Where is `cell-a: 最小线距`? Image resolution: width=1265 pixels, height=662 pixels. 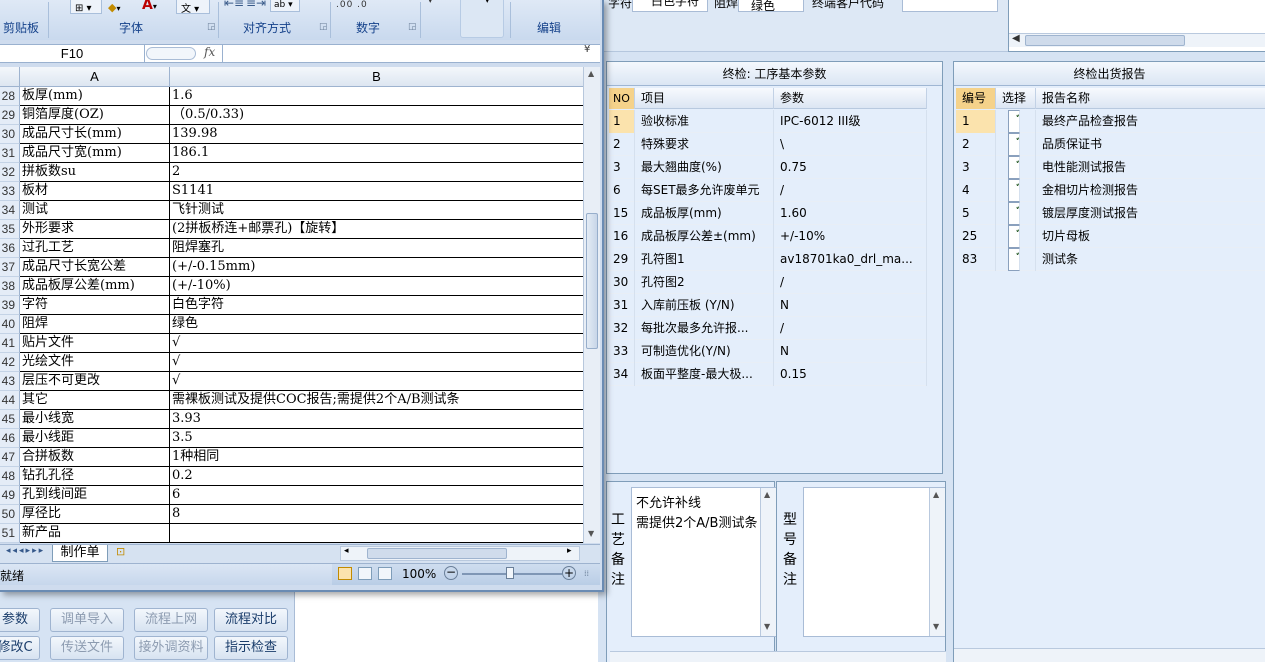 cell-a: 最小线距 is located at coordinates (95, 438).